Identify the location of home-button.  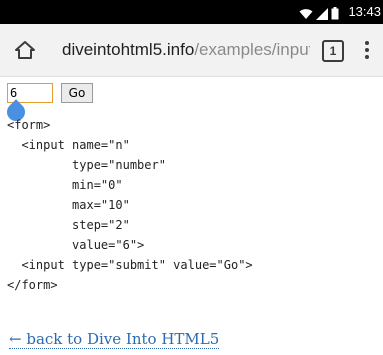
(25, 50).